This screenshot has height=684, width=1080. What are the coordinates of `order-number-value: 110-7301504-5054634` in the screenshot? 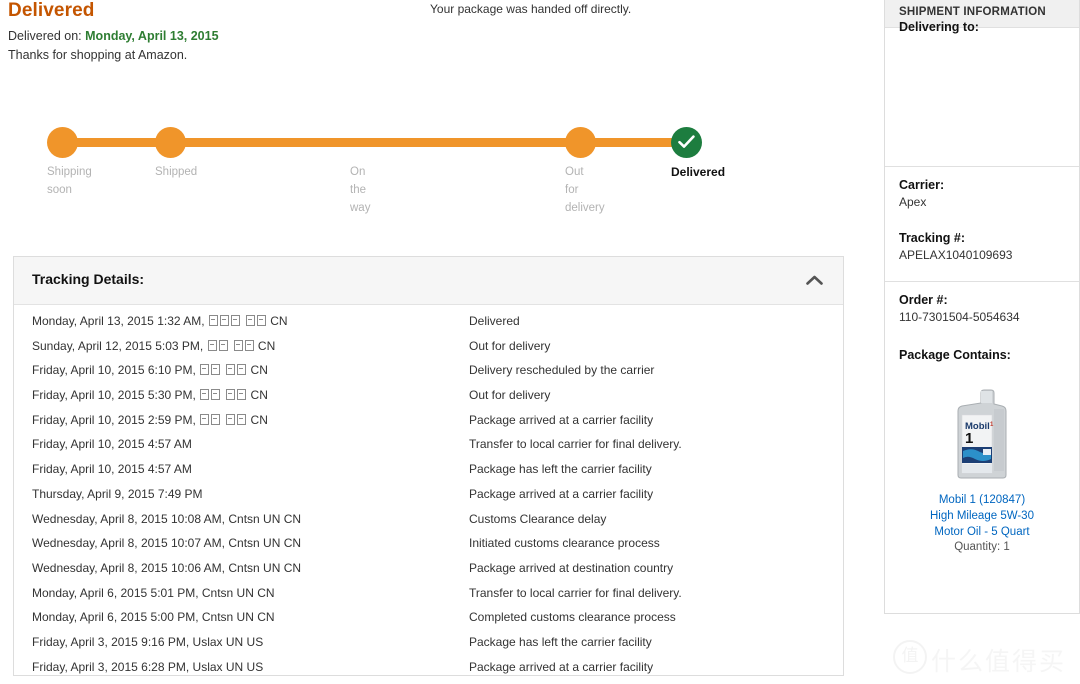 It's located at (959, 317).